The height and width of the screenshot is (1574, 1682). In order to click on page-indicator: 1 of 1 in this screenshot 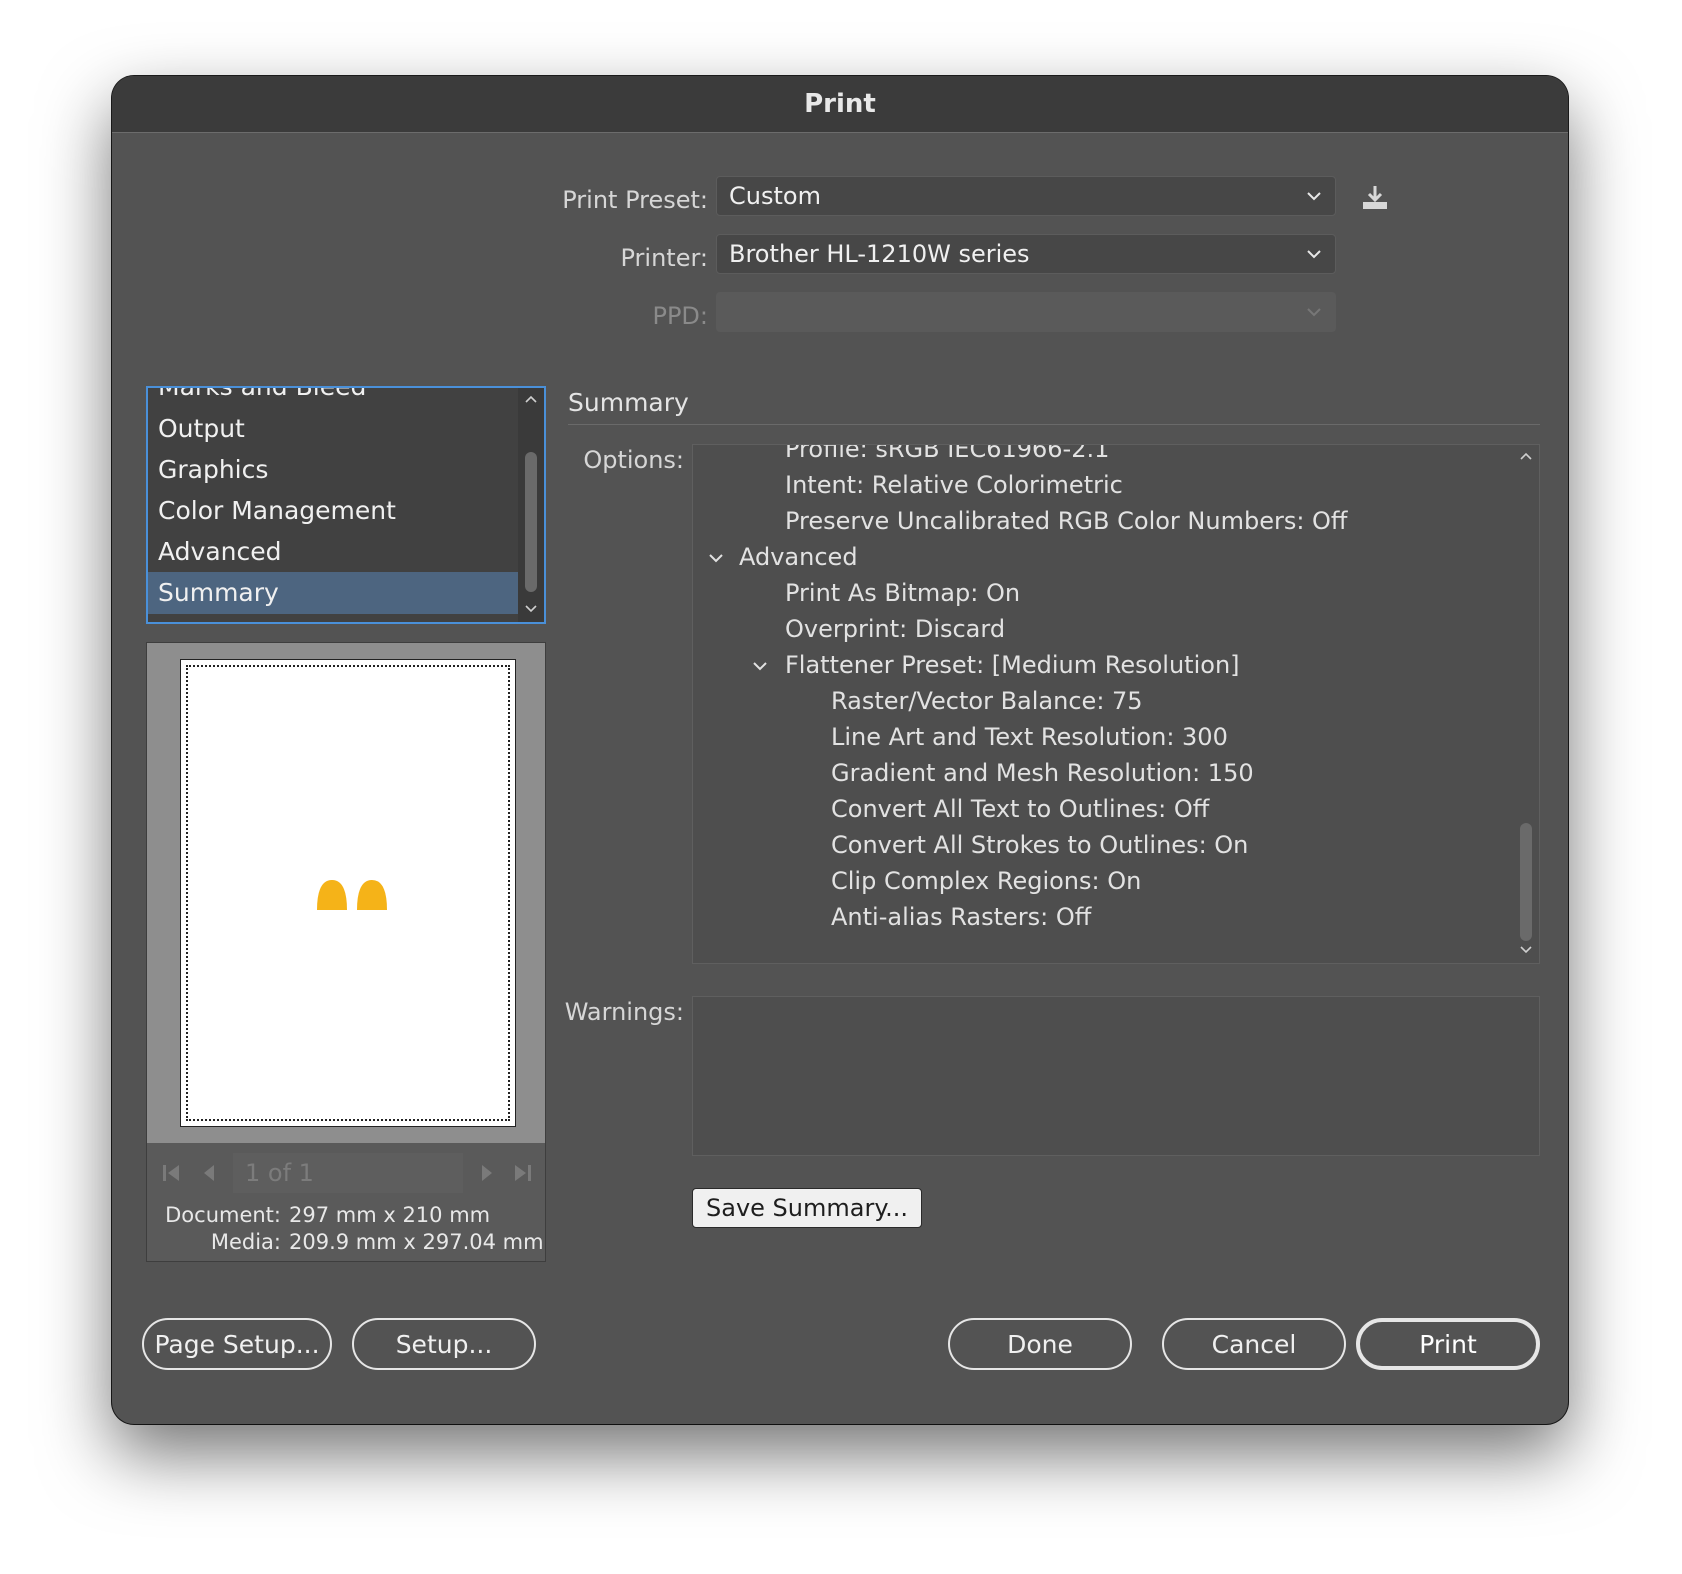, I will do `click(348, 1173)`.